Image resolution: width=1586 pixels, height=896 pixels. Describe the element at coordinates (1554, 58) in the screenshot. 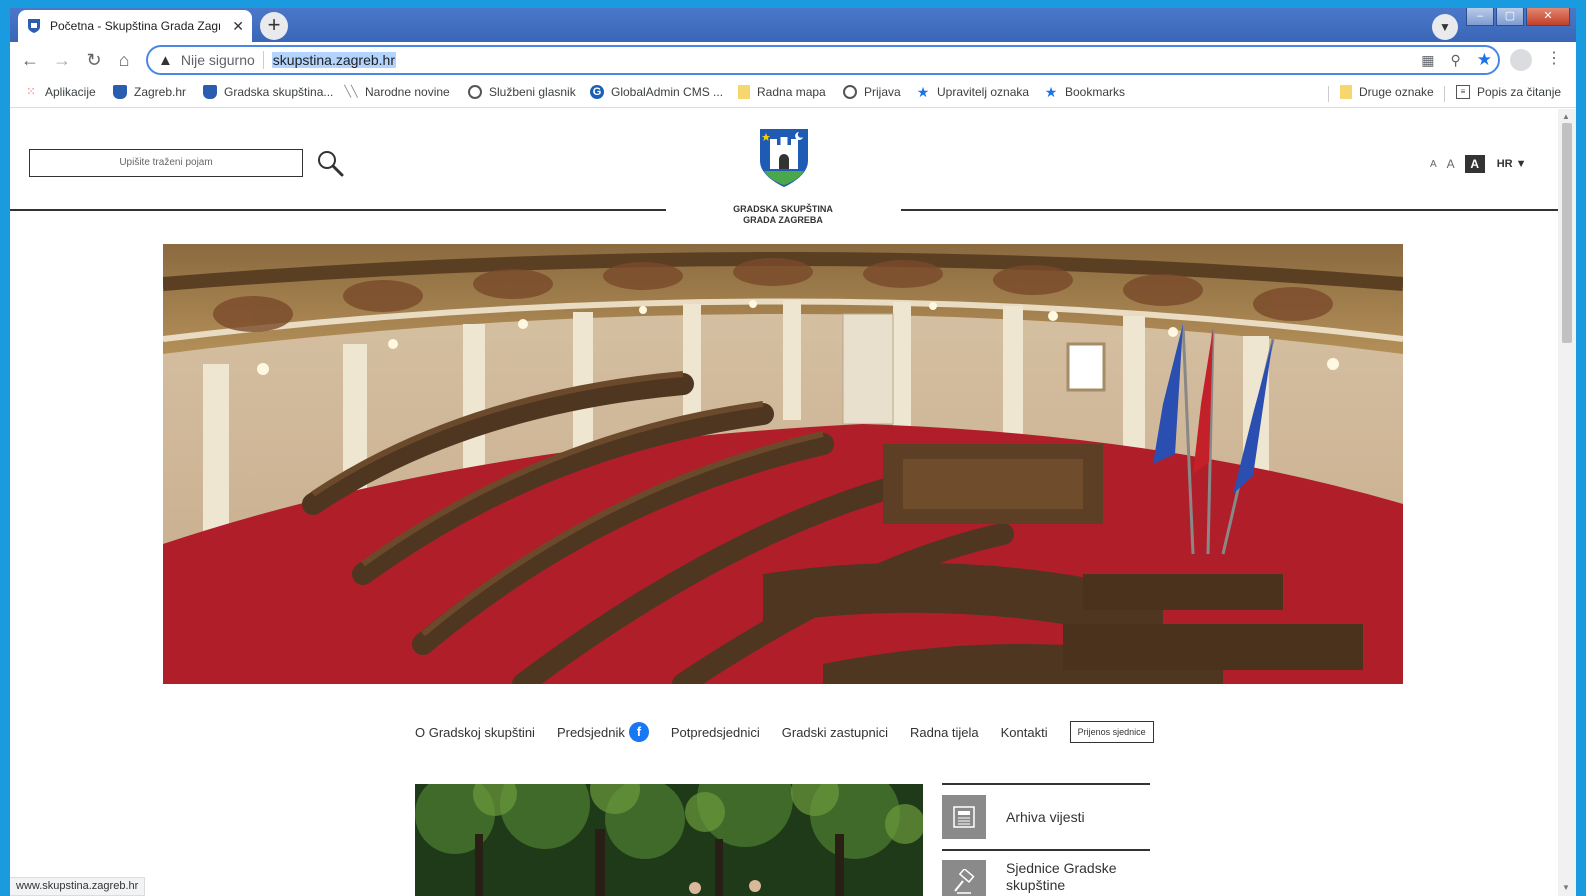

I see `more-menu-icon: ⋮` at that location.